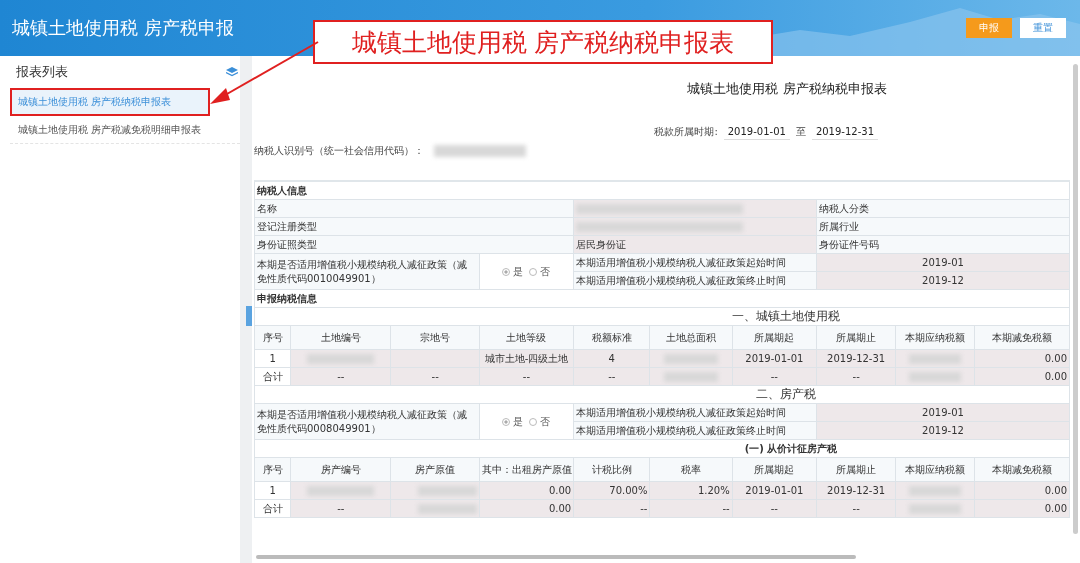 This screenshot has width=1080, height=563. Describe the element at coordinates (287, 244) in the screenshot. I see `field-label: 身份证照类型` at that location.